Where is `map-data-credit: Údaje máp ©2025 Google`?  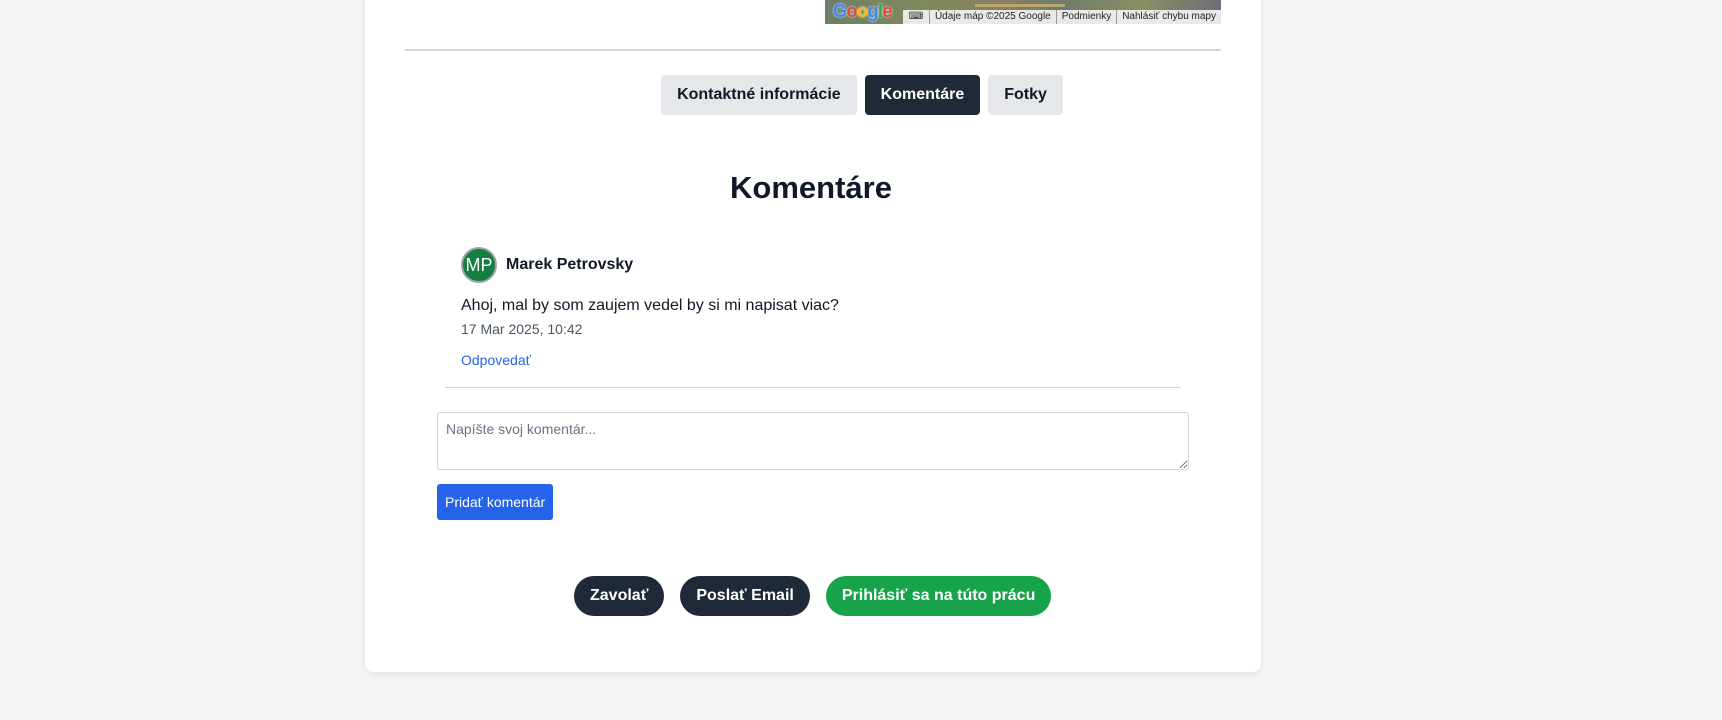
map-data-credit: Údaje máp ©2025 Google is located at coordinates (993, 17).